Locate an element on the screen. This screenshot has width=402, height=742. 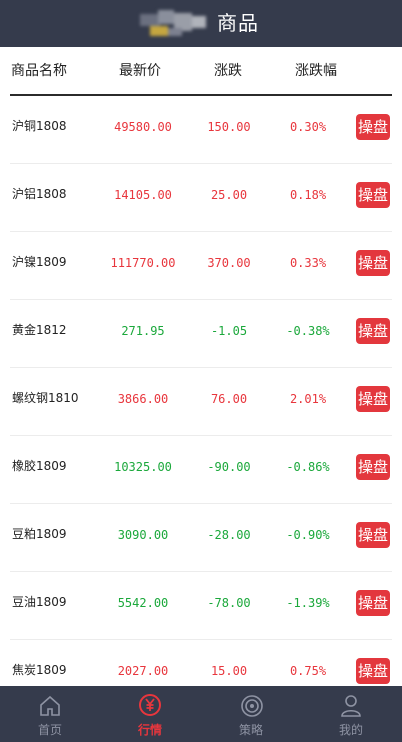
quote-price: 3090.00 is located at coordinates (143, 535).